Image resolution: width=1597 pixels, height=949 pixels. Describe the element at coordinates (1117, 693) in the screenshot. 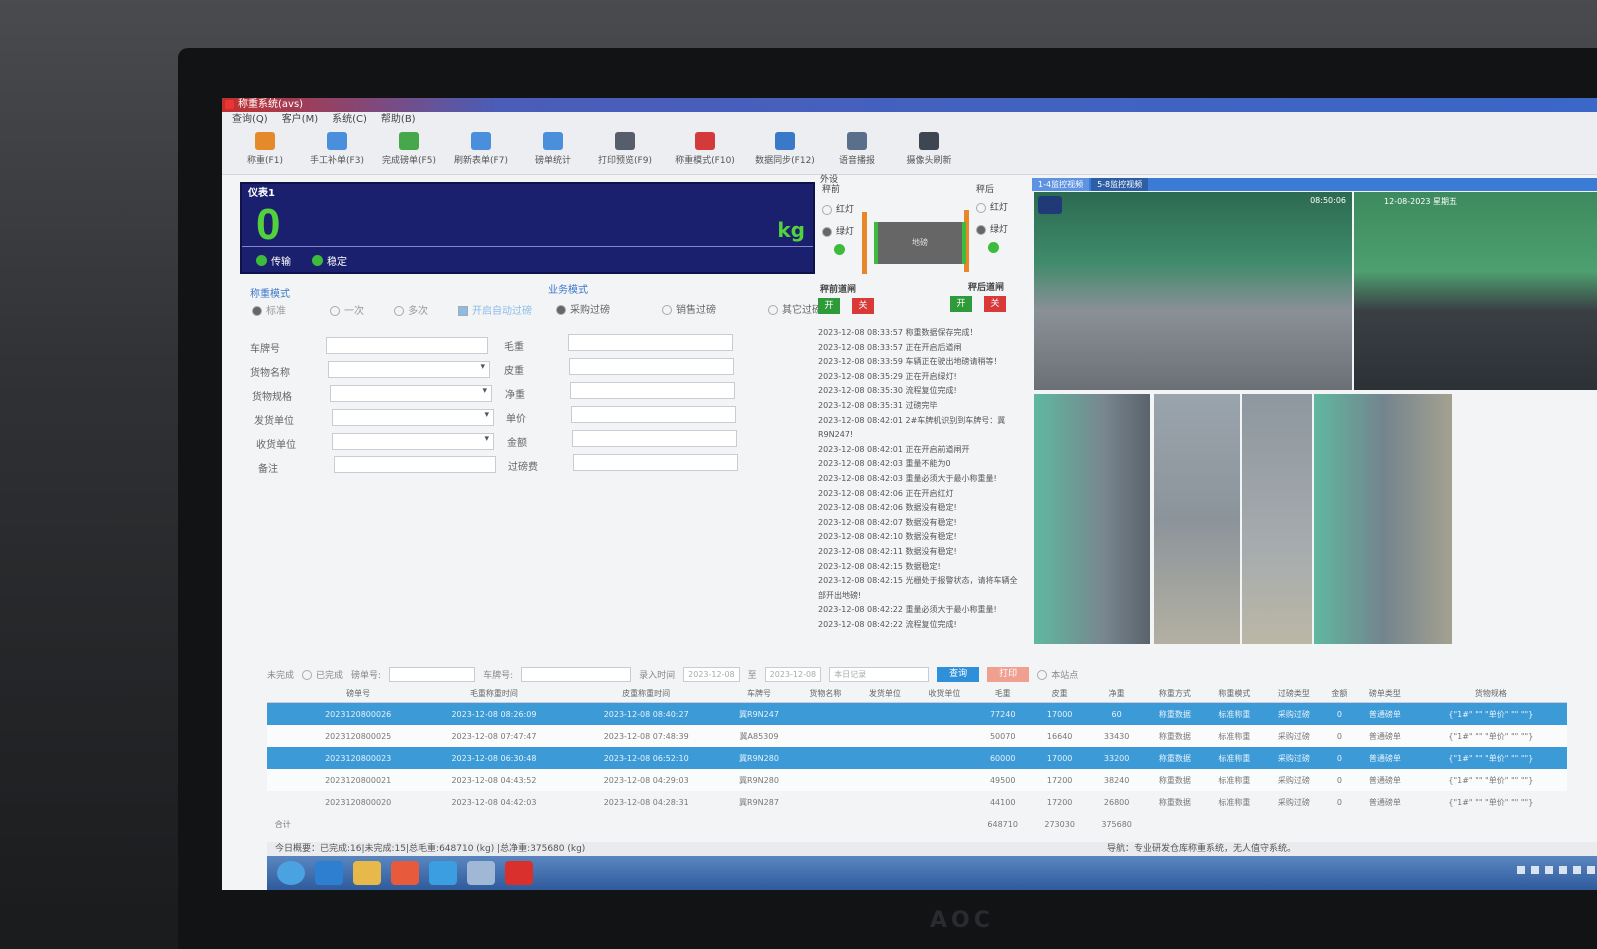

I see `column-header: 净重` at that location.